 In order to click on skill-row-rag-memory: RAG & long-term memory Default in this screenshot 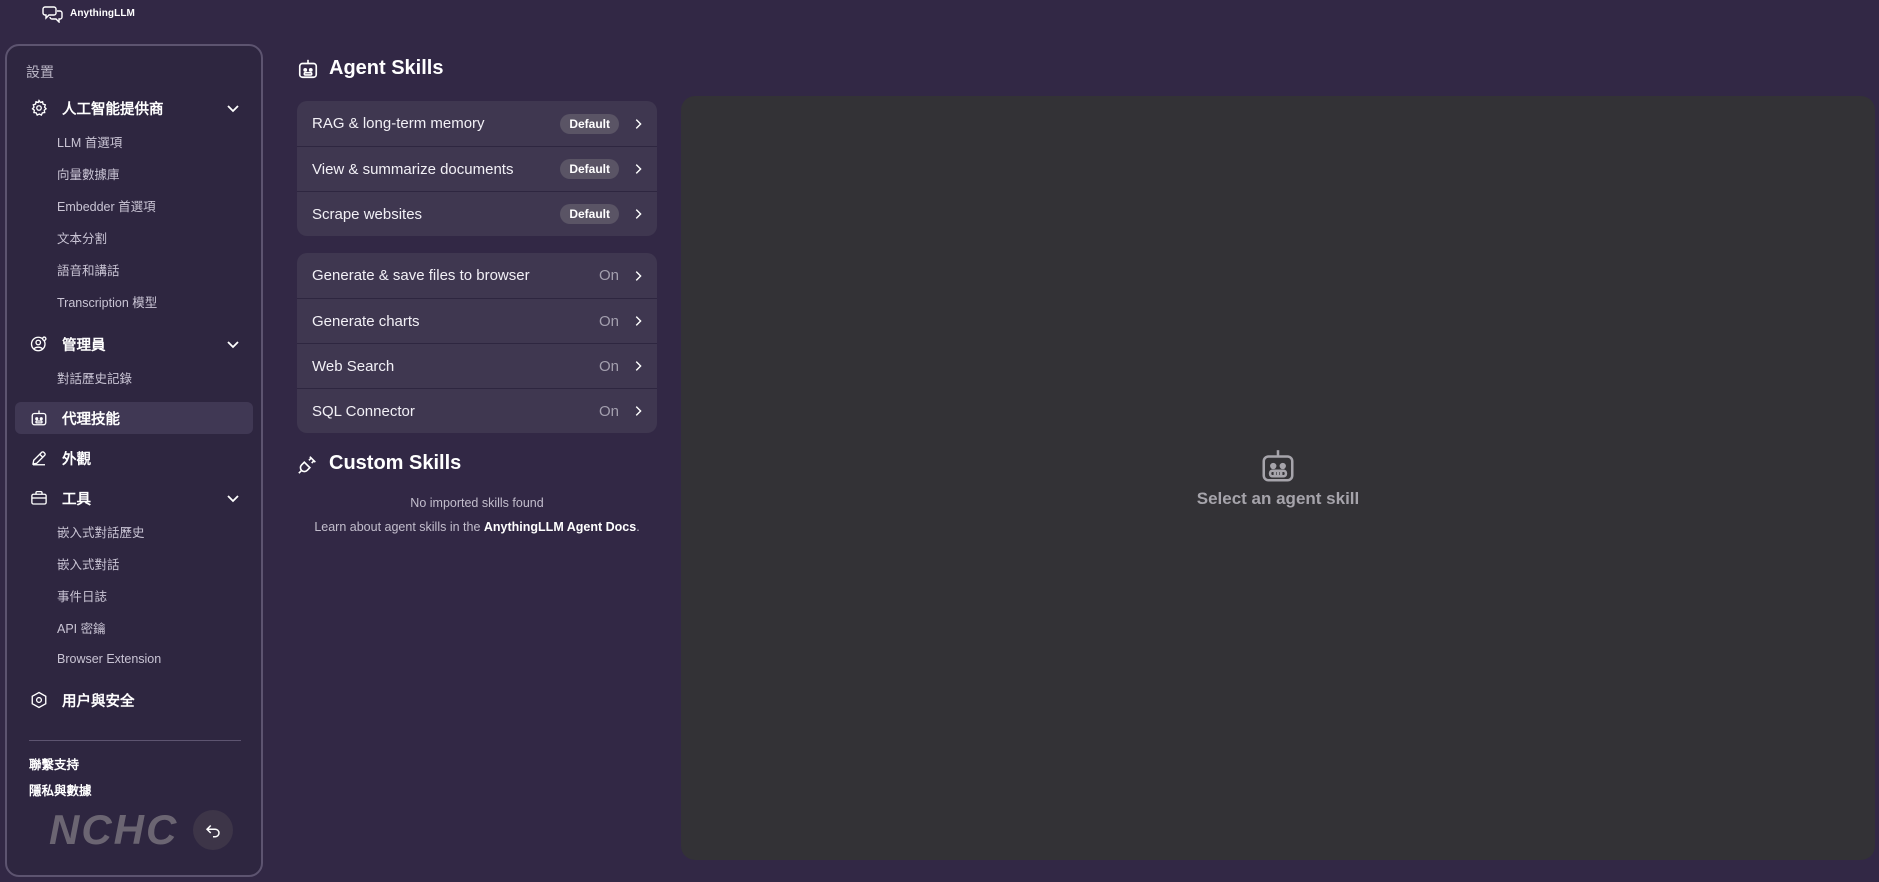, I will do `click(477, 123)`.